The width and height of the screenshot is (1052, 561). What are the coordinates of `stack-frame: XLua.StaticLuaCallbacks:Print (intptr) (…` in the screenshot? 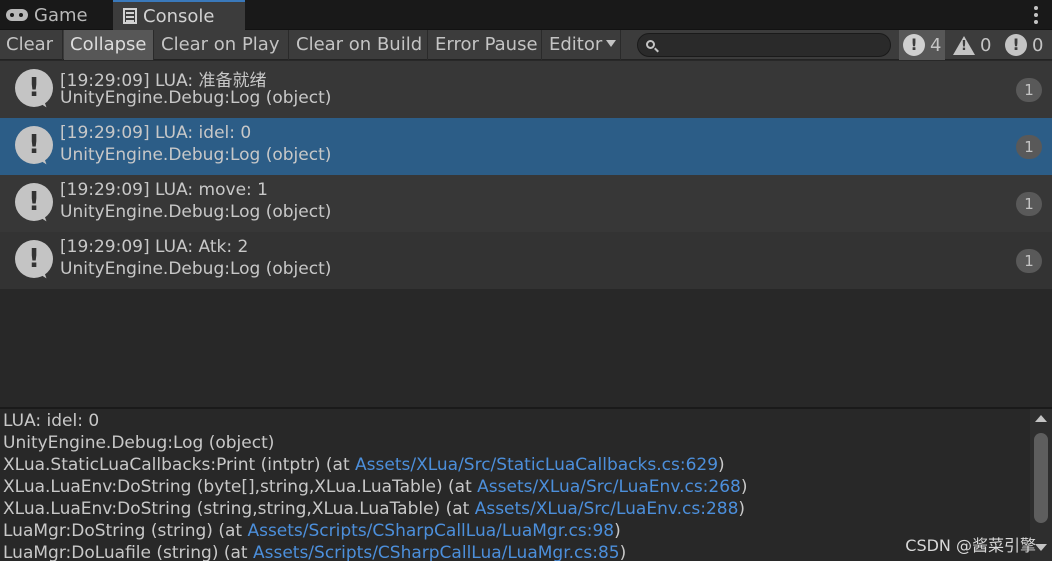 It's located at (364, 465).